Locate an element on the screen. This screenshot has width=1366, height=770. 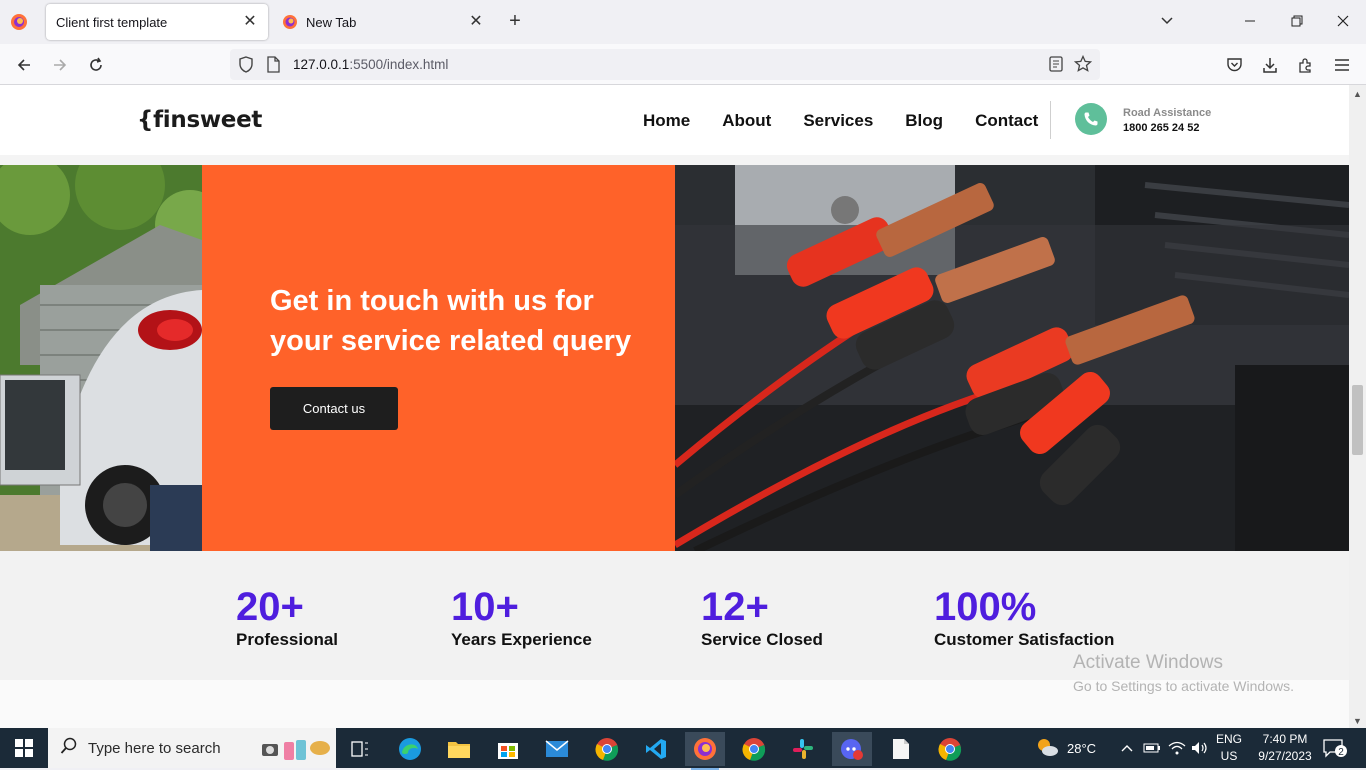
url-path: :5500/index.html is located at coordinates (399, 64).